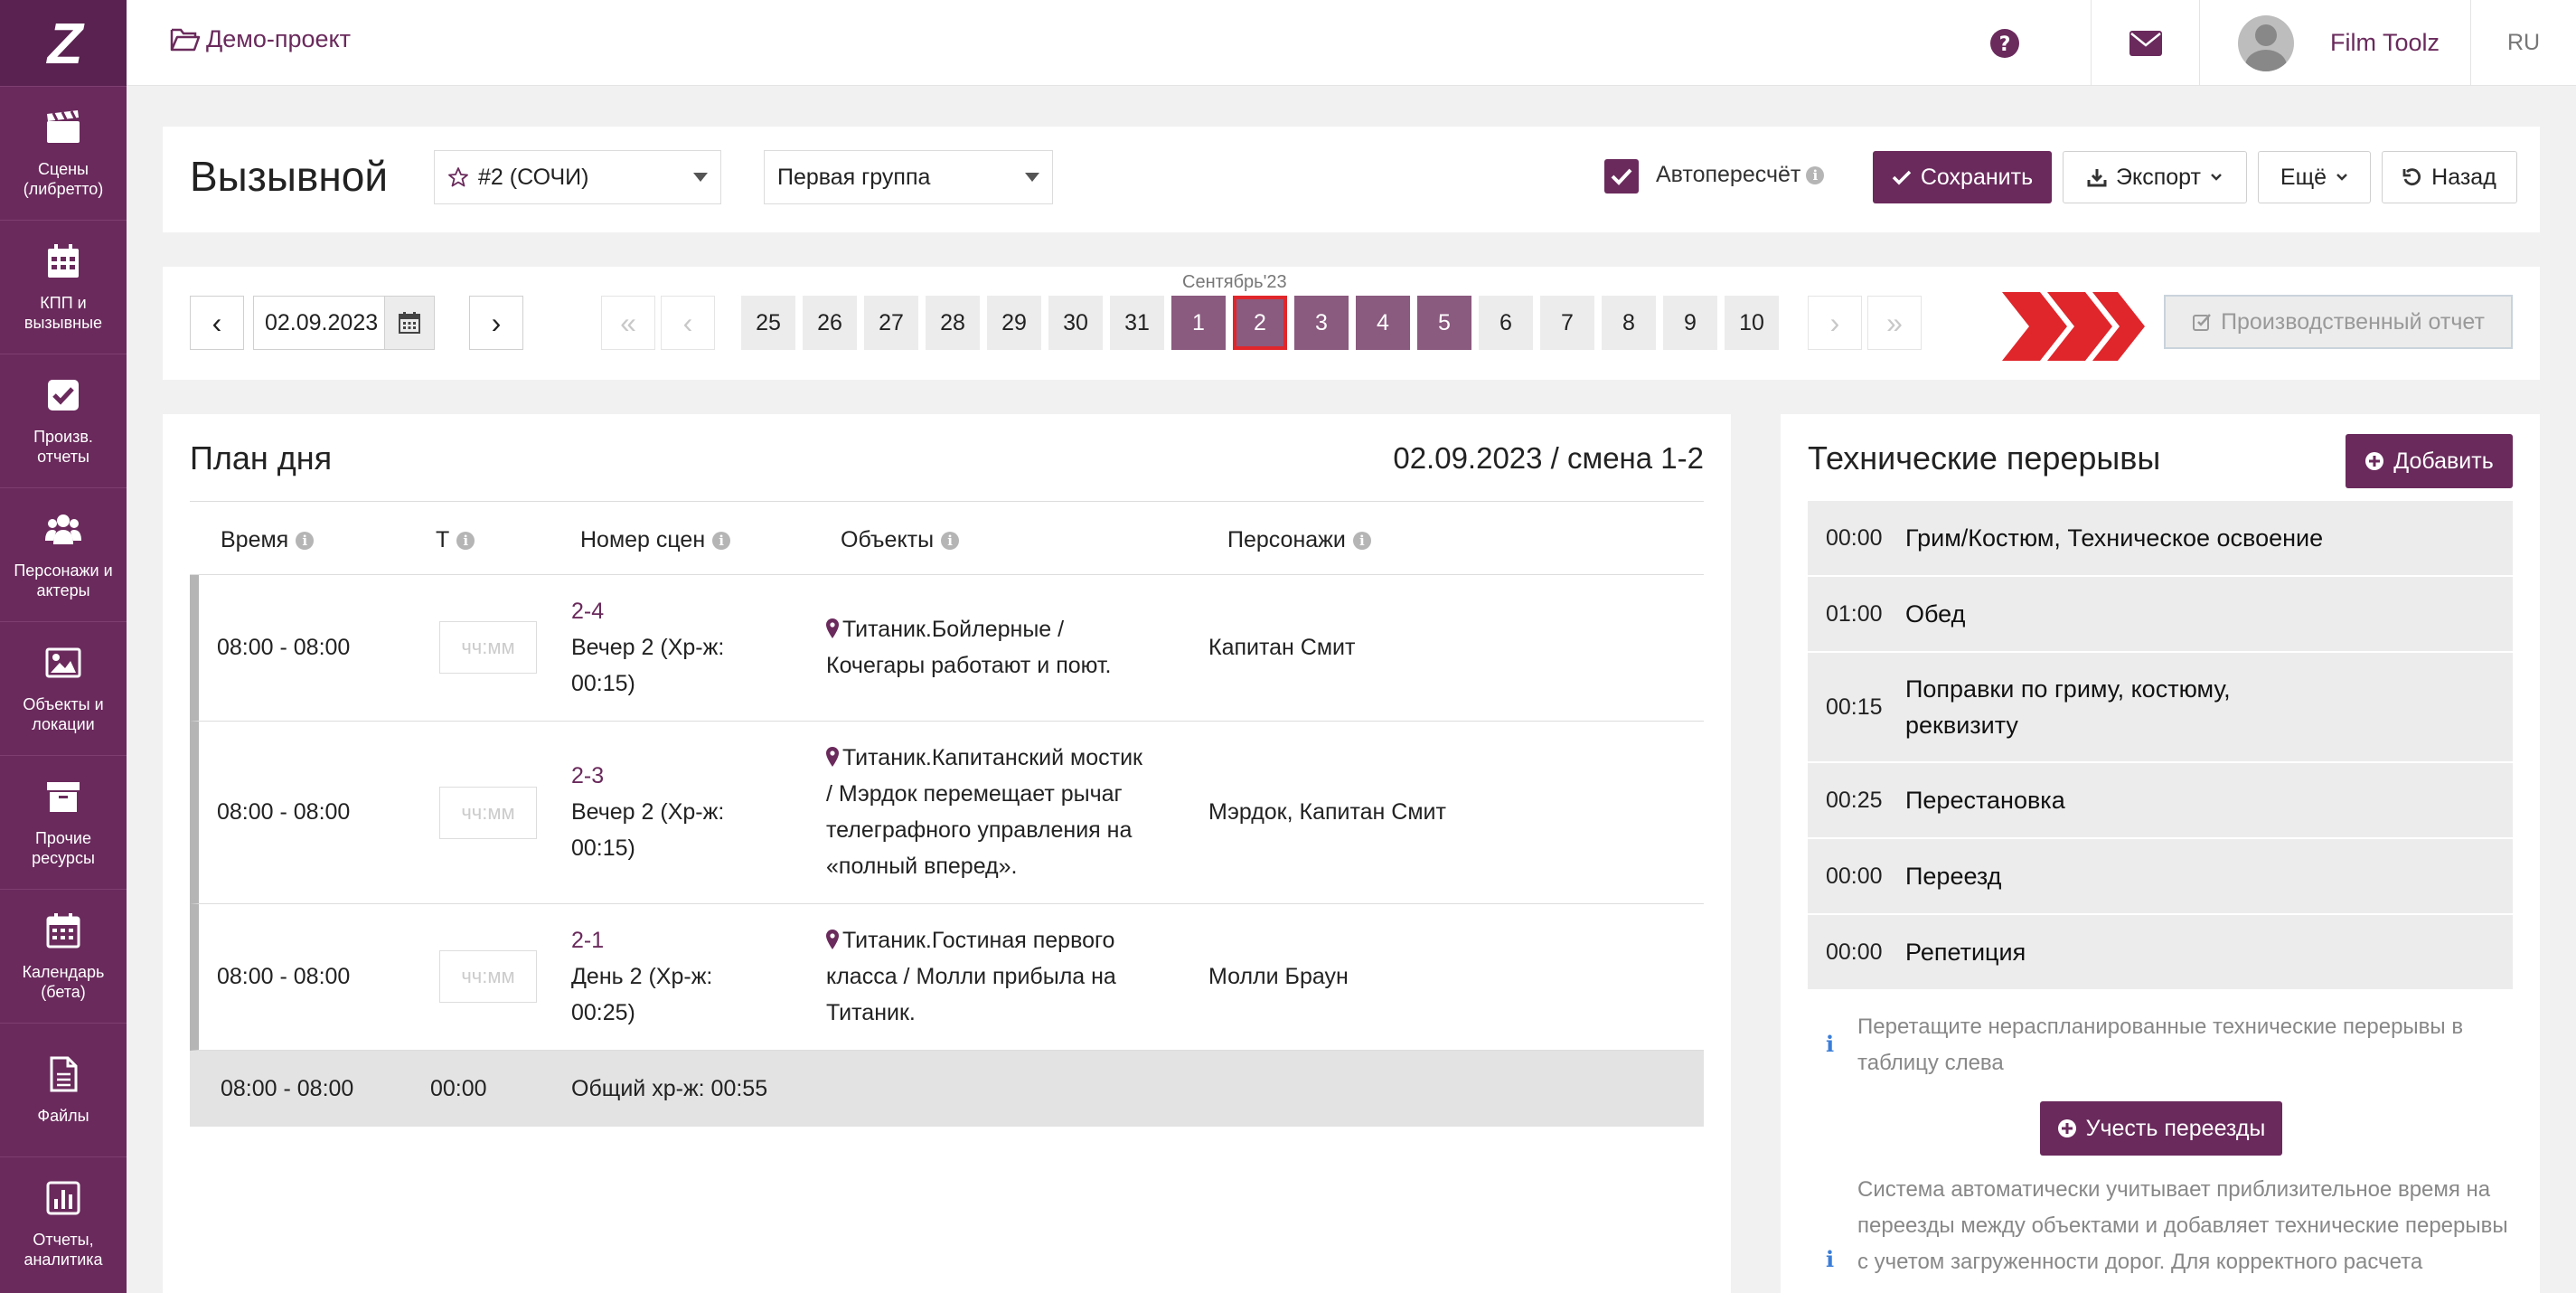  What do you see at coordinates (63, 796) in the screenshot?
I see `archive-box-icon` at bounding box center [63, 796].